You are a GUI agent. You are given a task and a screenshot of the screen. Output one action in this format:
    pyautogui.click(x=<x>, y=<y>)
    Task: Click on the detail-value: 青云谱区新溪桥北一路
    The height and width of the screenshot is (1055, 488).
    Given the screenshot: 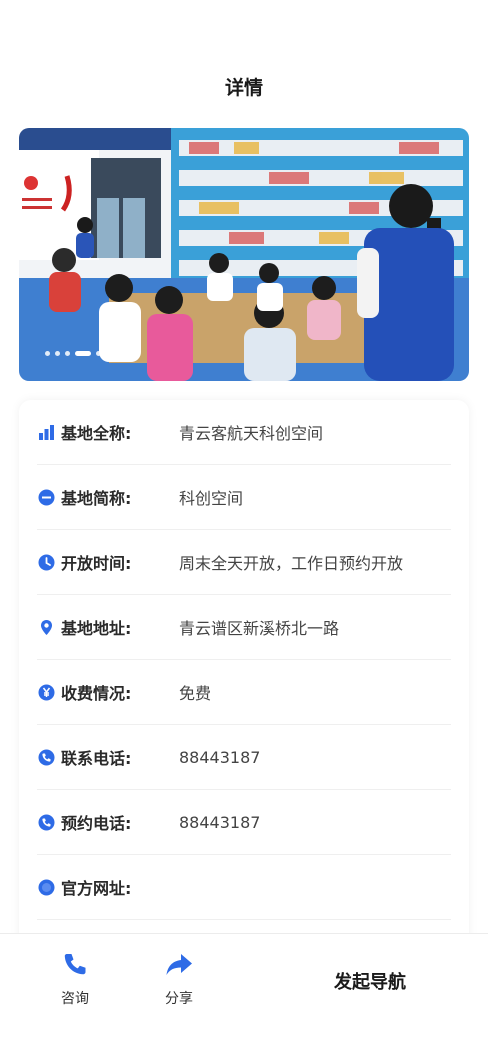 What is the action you would take?
    pyautogui.click(x=259, y=628)
    